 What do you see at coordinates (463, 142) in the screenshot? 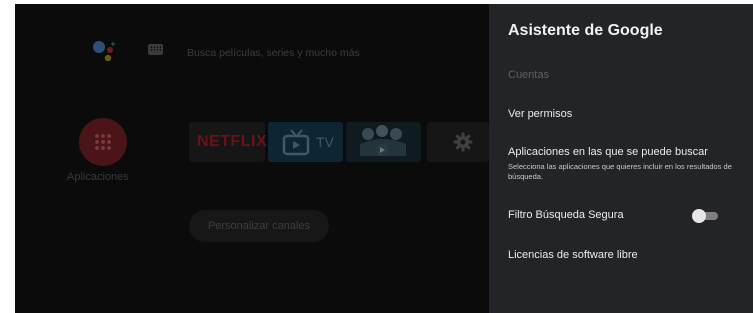
I see `gear-icon` at bounding box center [463, 142].